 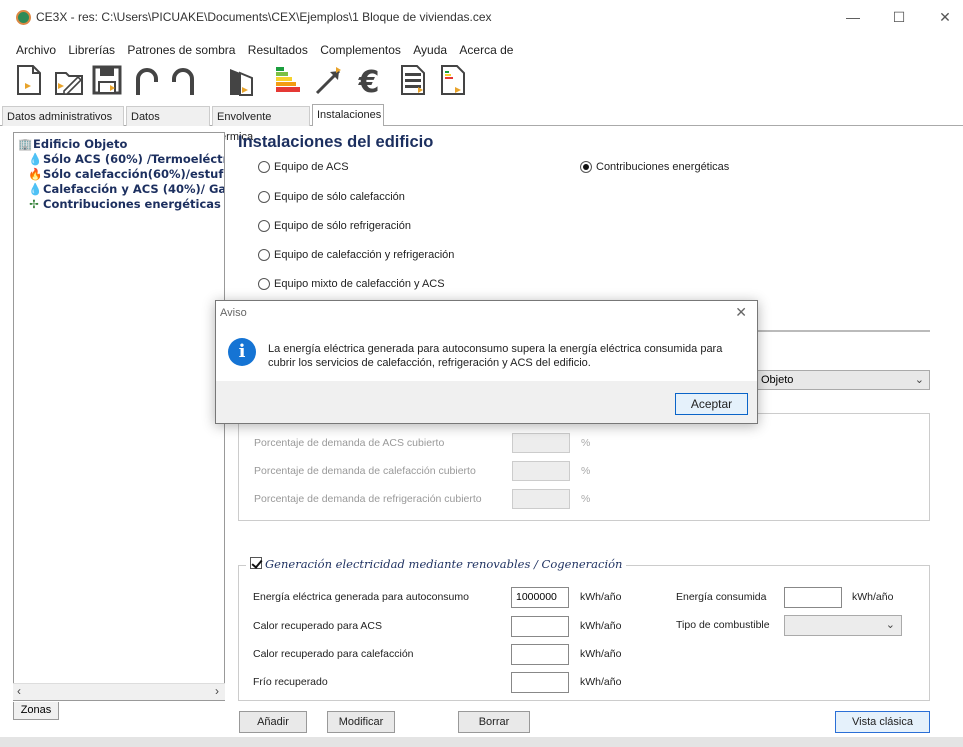 I want to click on energia-consumida-unit: kWh/año, so click(x=873, y=597).